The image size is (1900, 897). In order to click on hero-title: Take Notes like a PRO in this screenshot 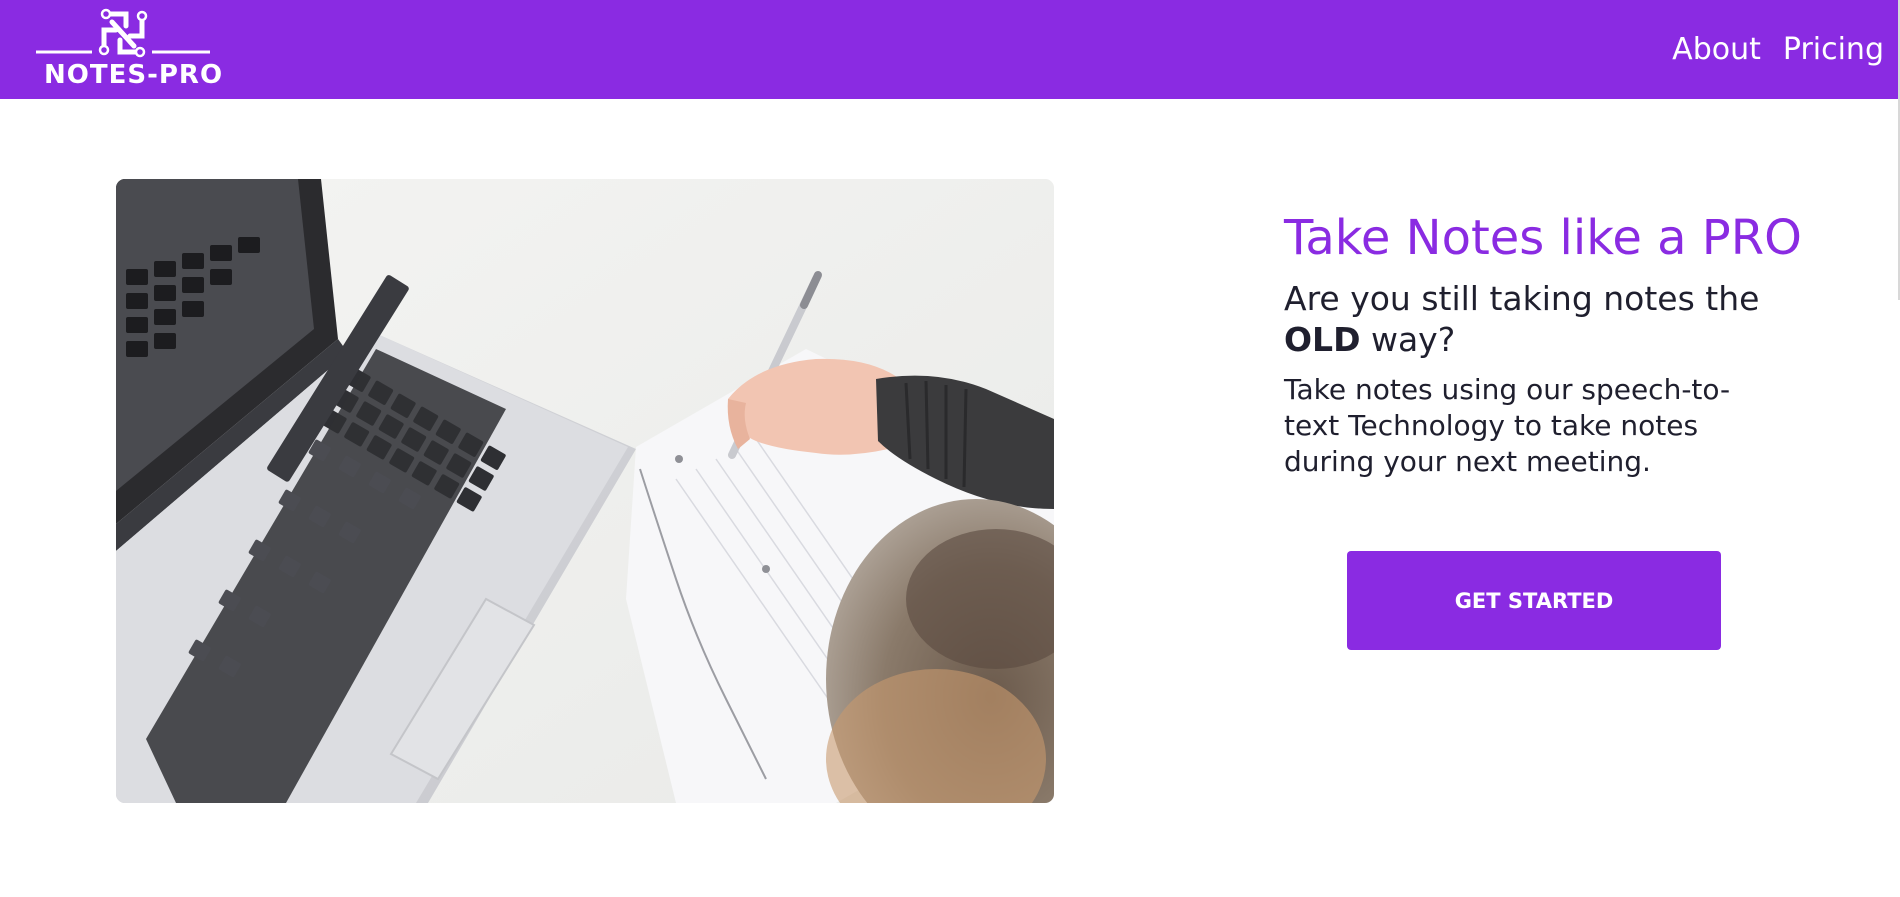, I will do `click(1543, 238)`.